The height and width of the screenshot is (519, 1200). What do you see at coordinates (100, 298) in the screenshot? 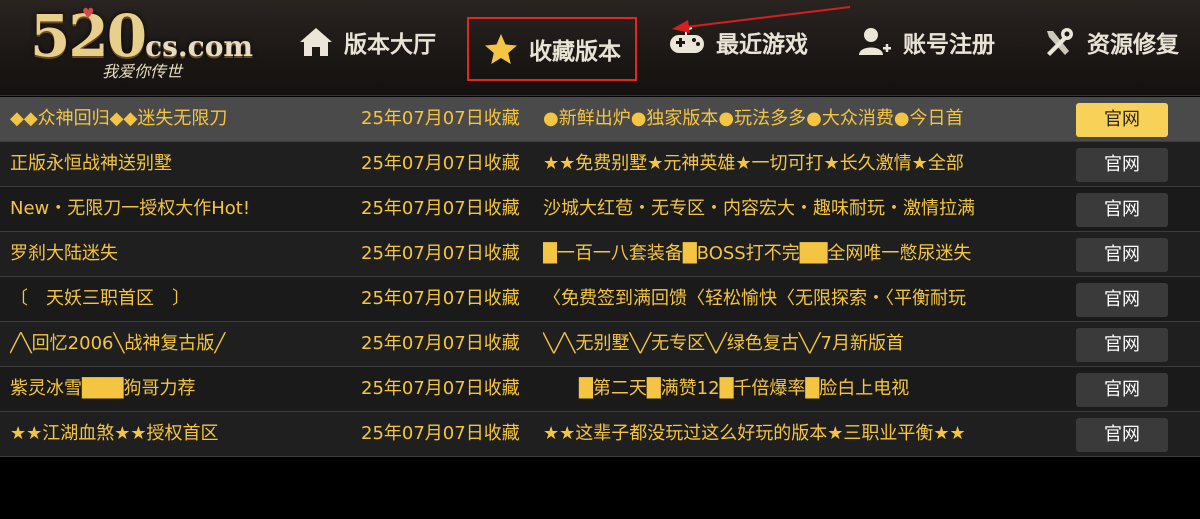
I see `game-name: 〔 天妖三职首区 〕` at bounding box center [100, 298].